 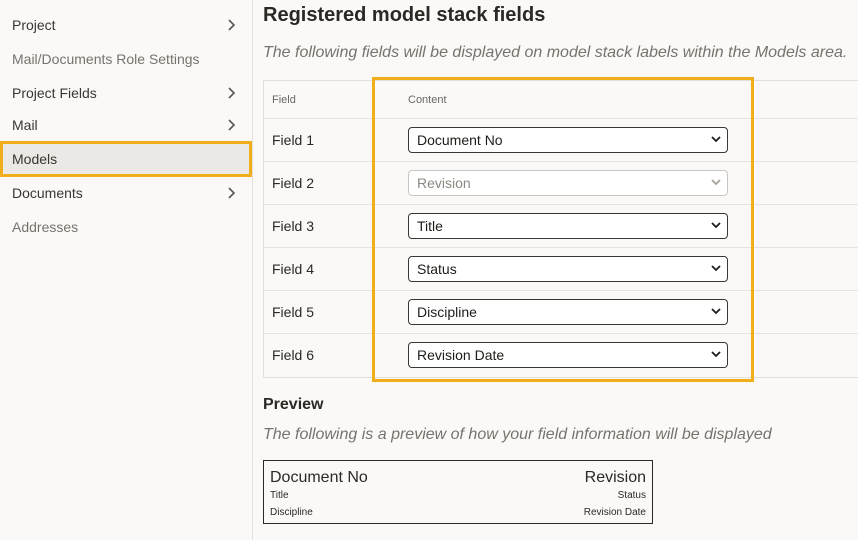 I want to click on sidebar-item-mail-documents-role-settings: Mail/Documents Role Settings, so click(x=126, y=59).